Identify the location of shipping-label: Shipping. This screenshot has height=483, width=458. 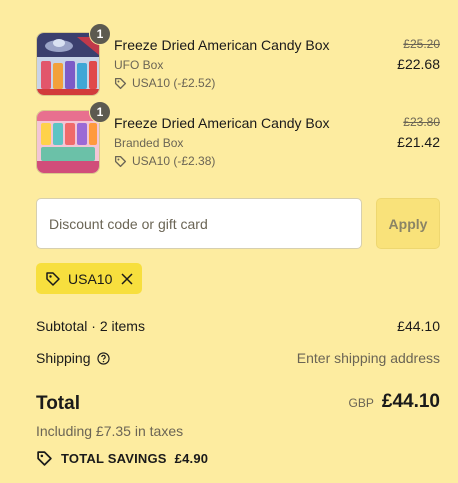
(63, 358).